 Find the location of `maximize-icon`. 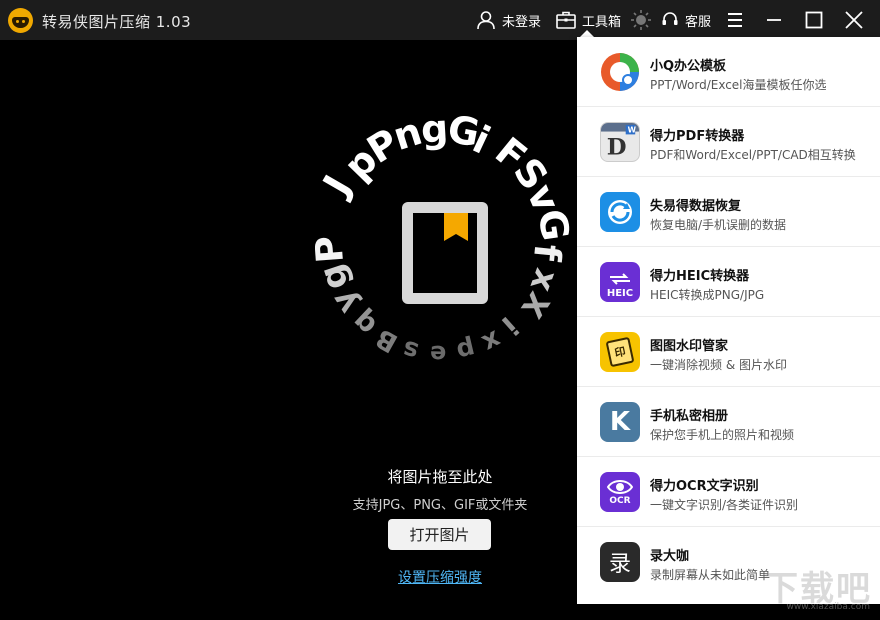

maximize-icon is located at coordinates (814, 20).